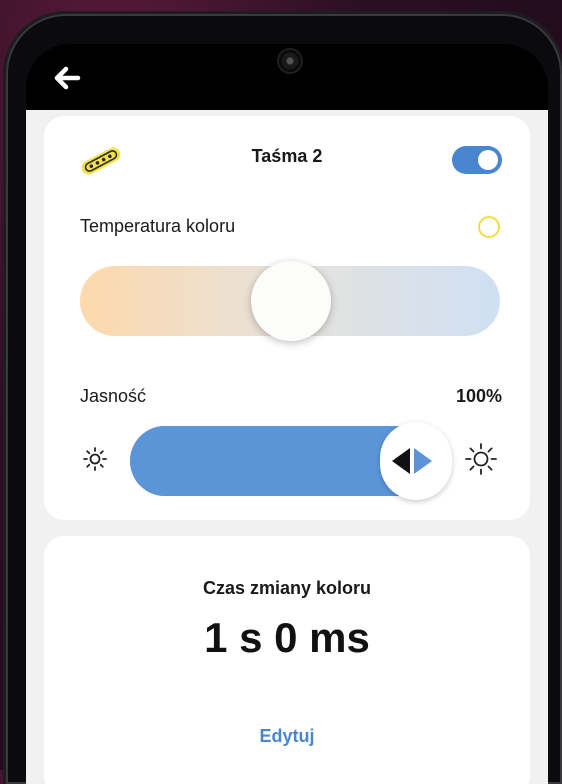 The width and height of the screenshot is (562, 784). Describe the element at coordinates (68, 78) in the screenshot. I see `arrow-left-icon` at that location.